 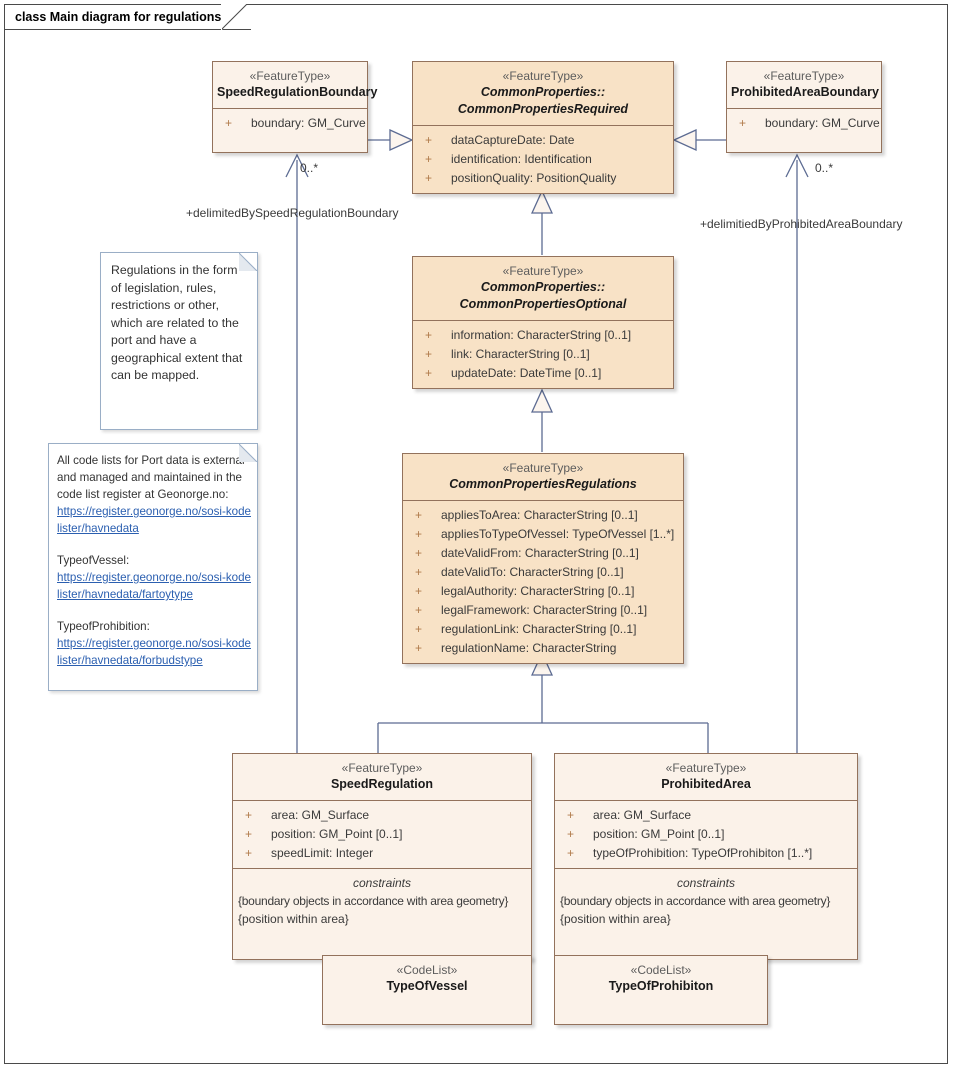 I want to click on class-name: TypeOfVessel, so click(x=427, y=986).